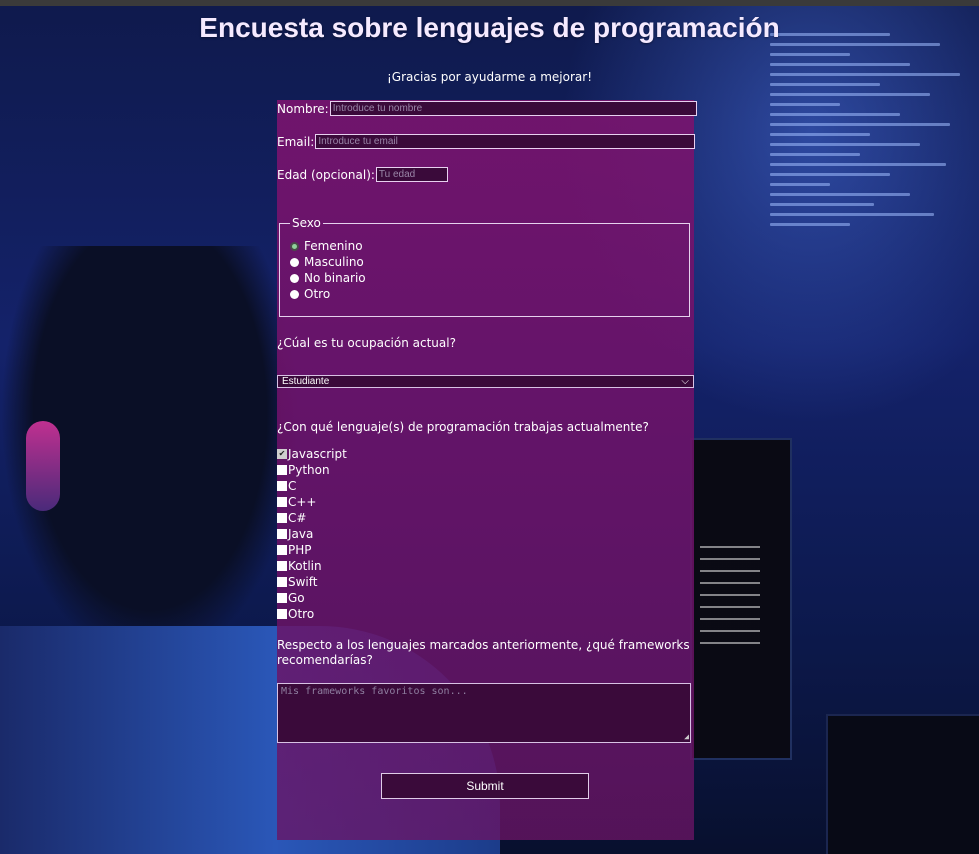 The height and width of the screenshot is (854, 979). Describe the element at coordinates (297, 518) in the screenshot. I see `language-option-label: C#` at that location.